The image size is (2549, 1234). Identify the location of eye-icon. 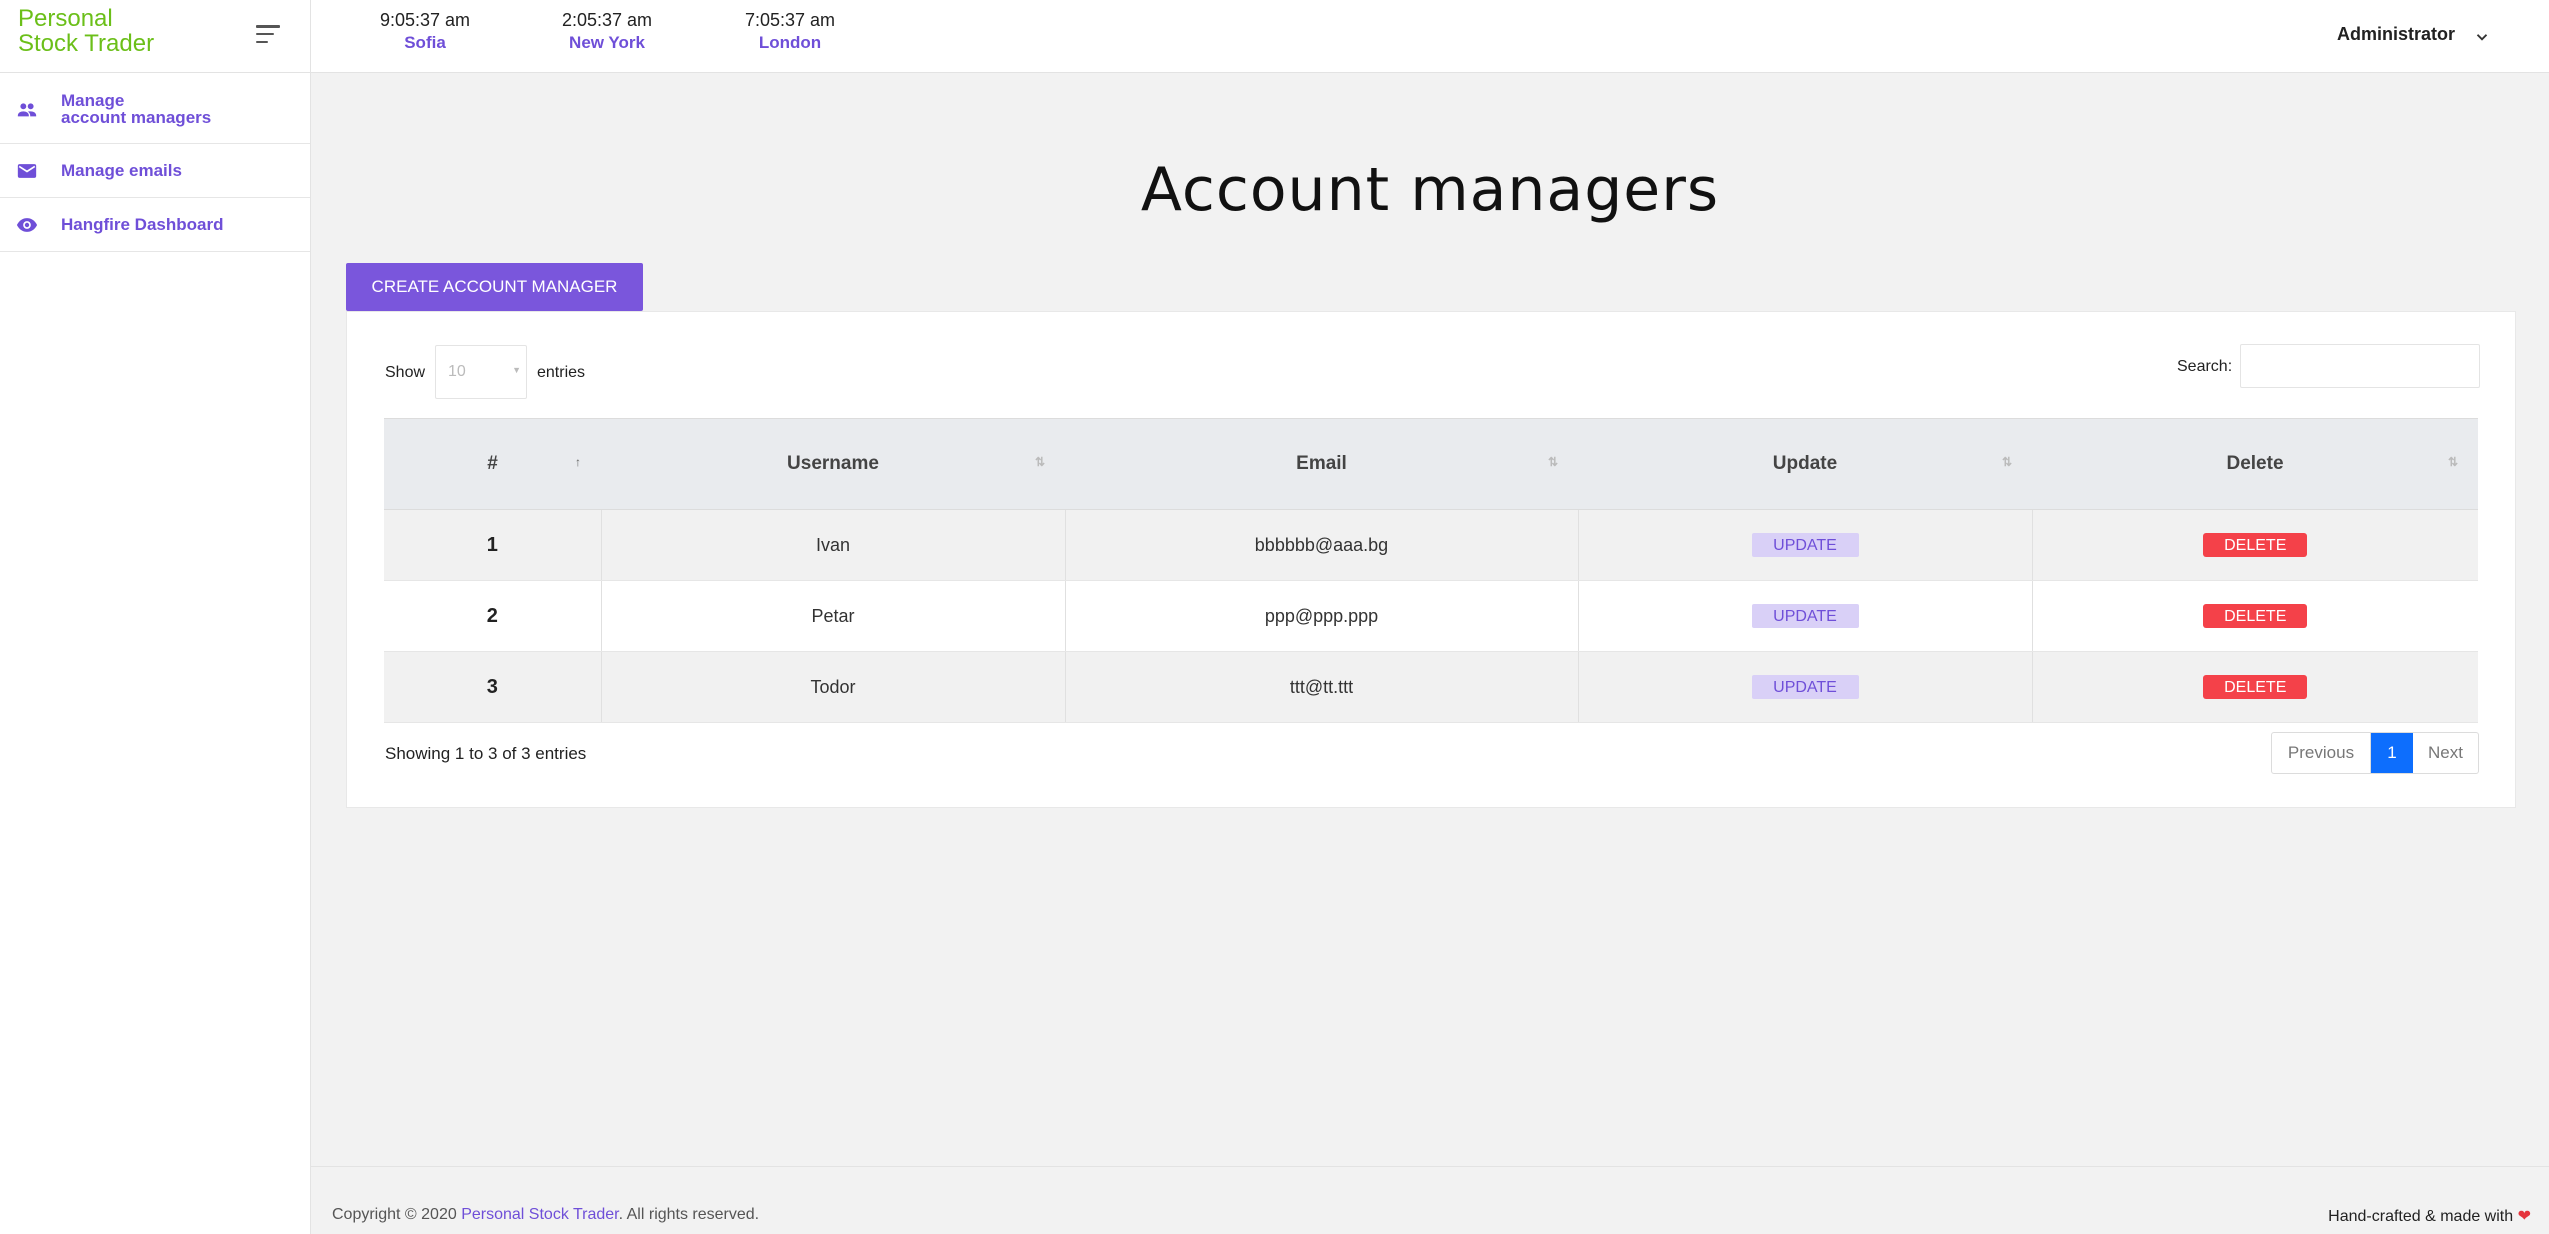
(27, 225).